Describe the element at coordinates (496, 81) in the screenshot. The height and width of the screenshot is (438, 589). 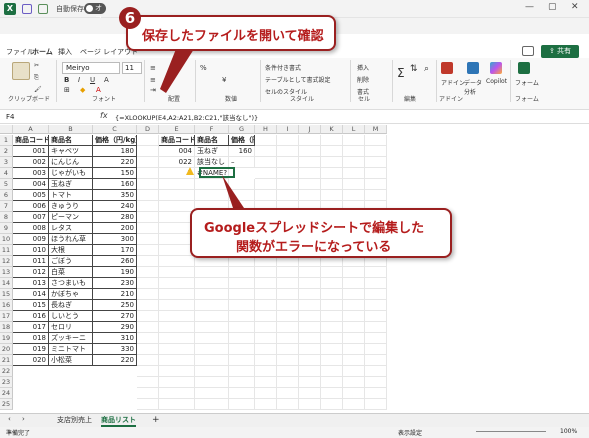
I see `copilot-button: Copilot` at that location.